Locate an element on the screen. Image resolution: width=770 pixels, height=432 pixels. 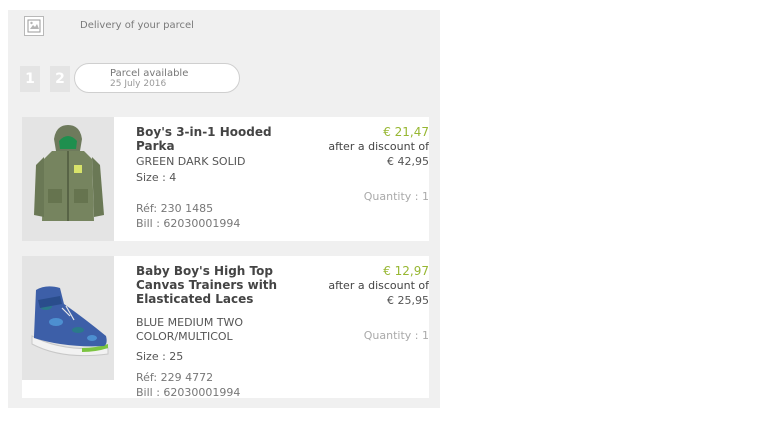
status-label: Parcel available is located at coordinates (149, 73).